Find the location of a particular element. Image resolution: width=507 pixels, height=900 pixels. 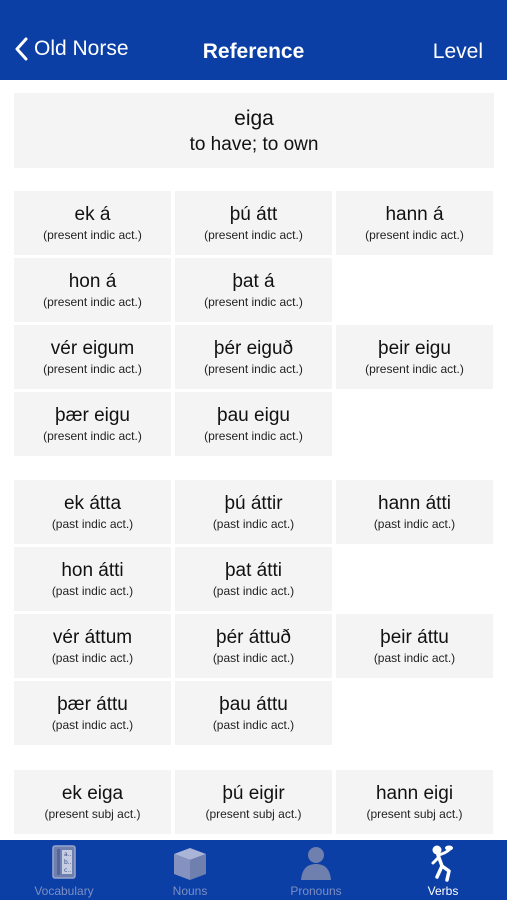

conjugation-cell: þat á (present indic act.) is located at coordinates (253, 290).